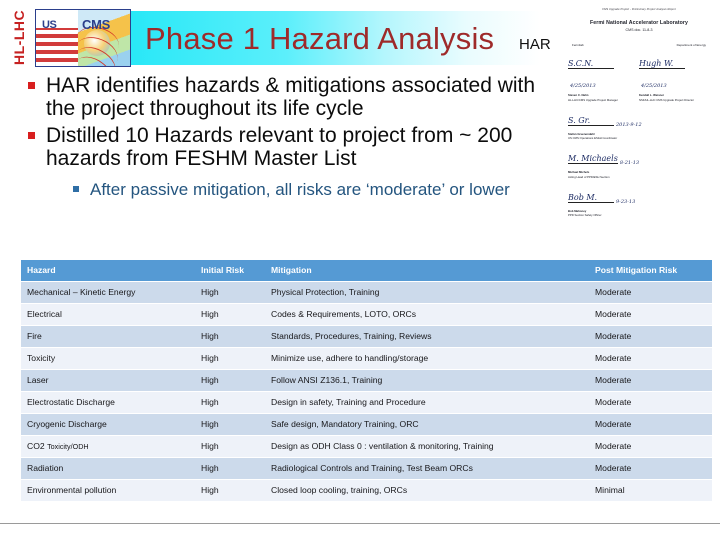 Image resolution: width=720 pixels, height=540 pixels. Describe the element at coordinates (591, 198) in the screenshot. I see `signature-mark: Bob M.` at that location.